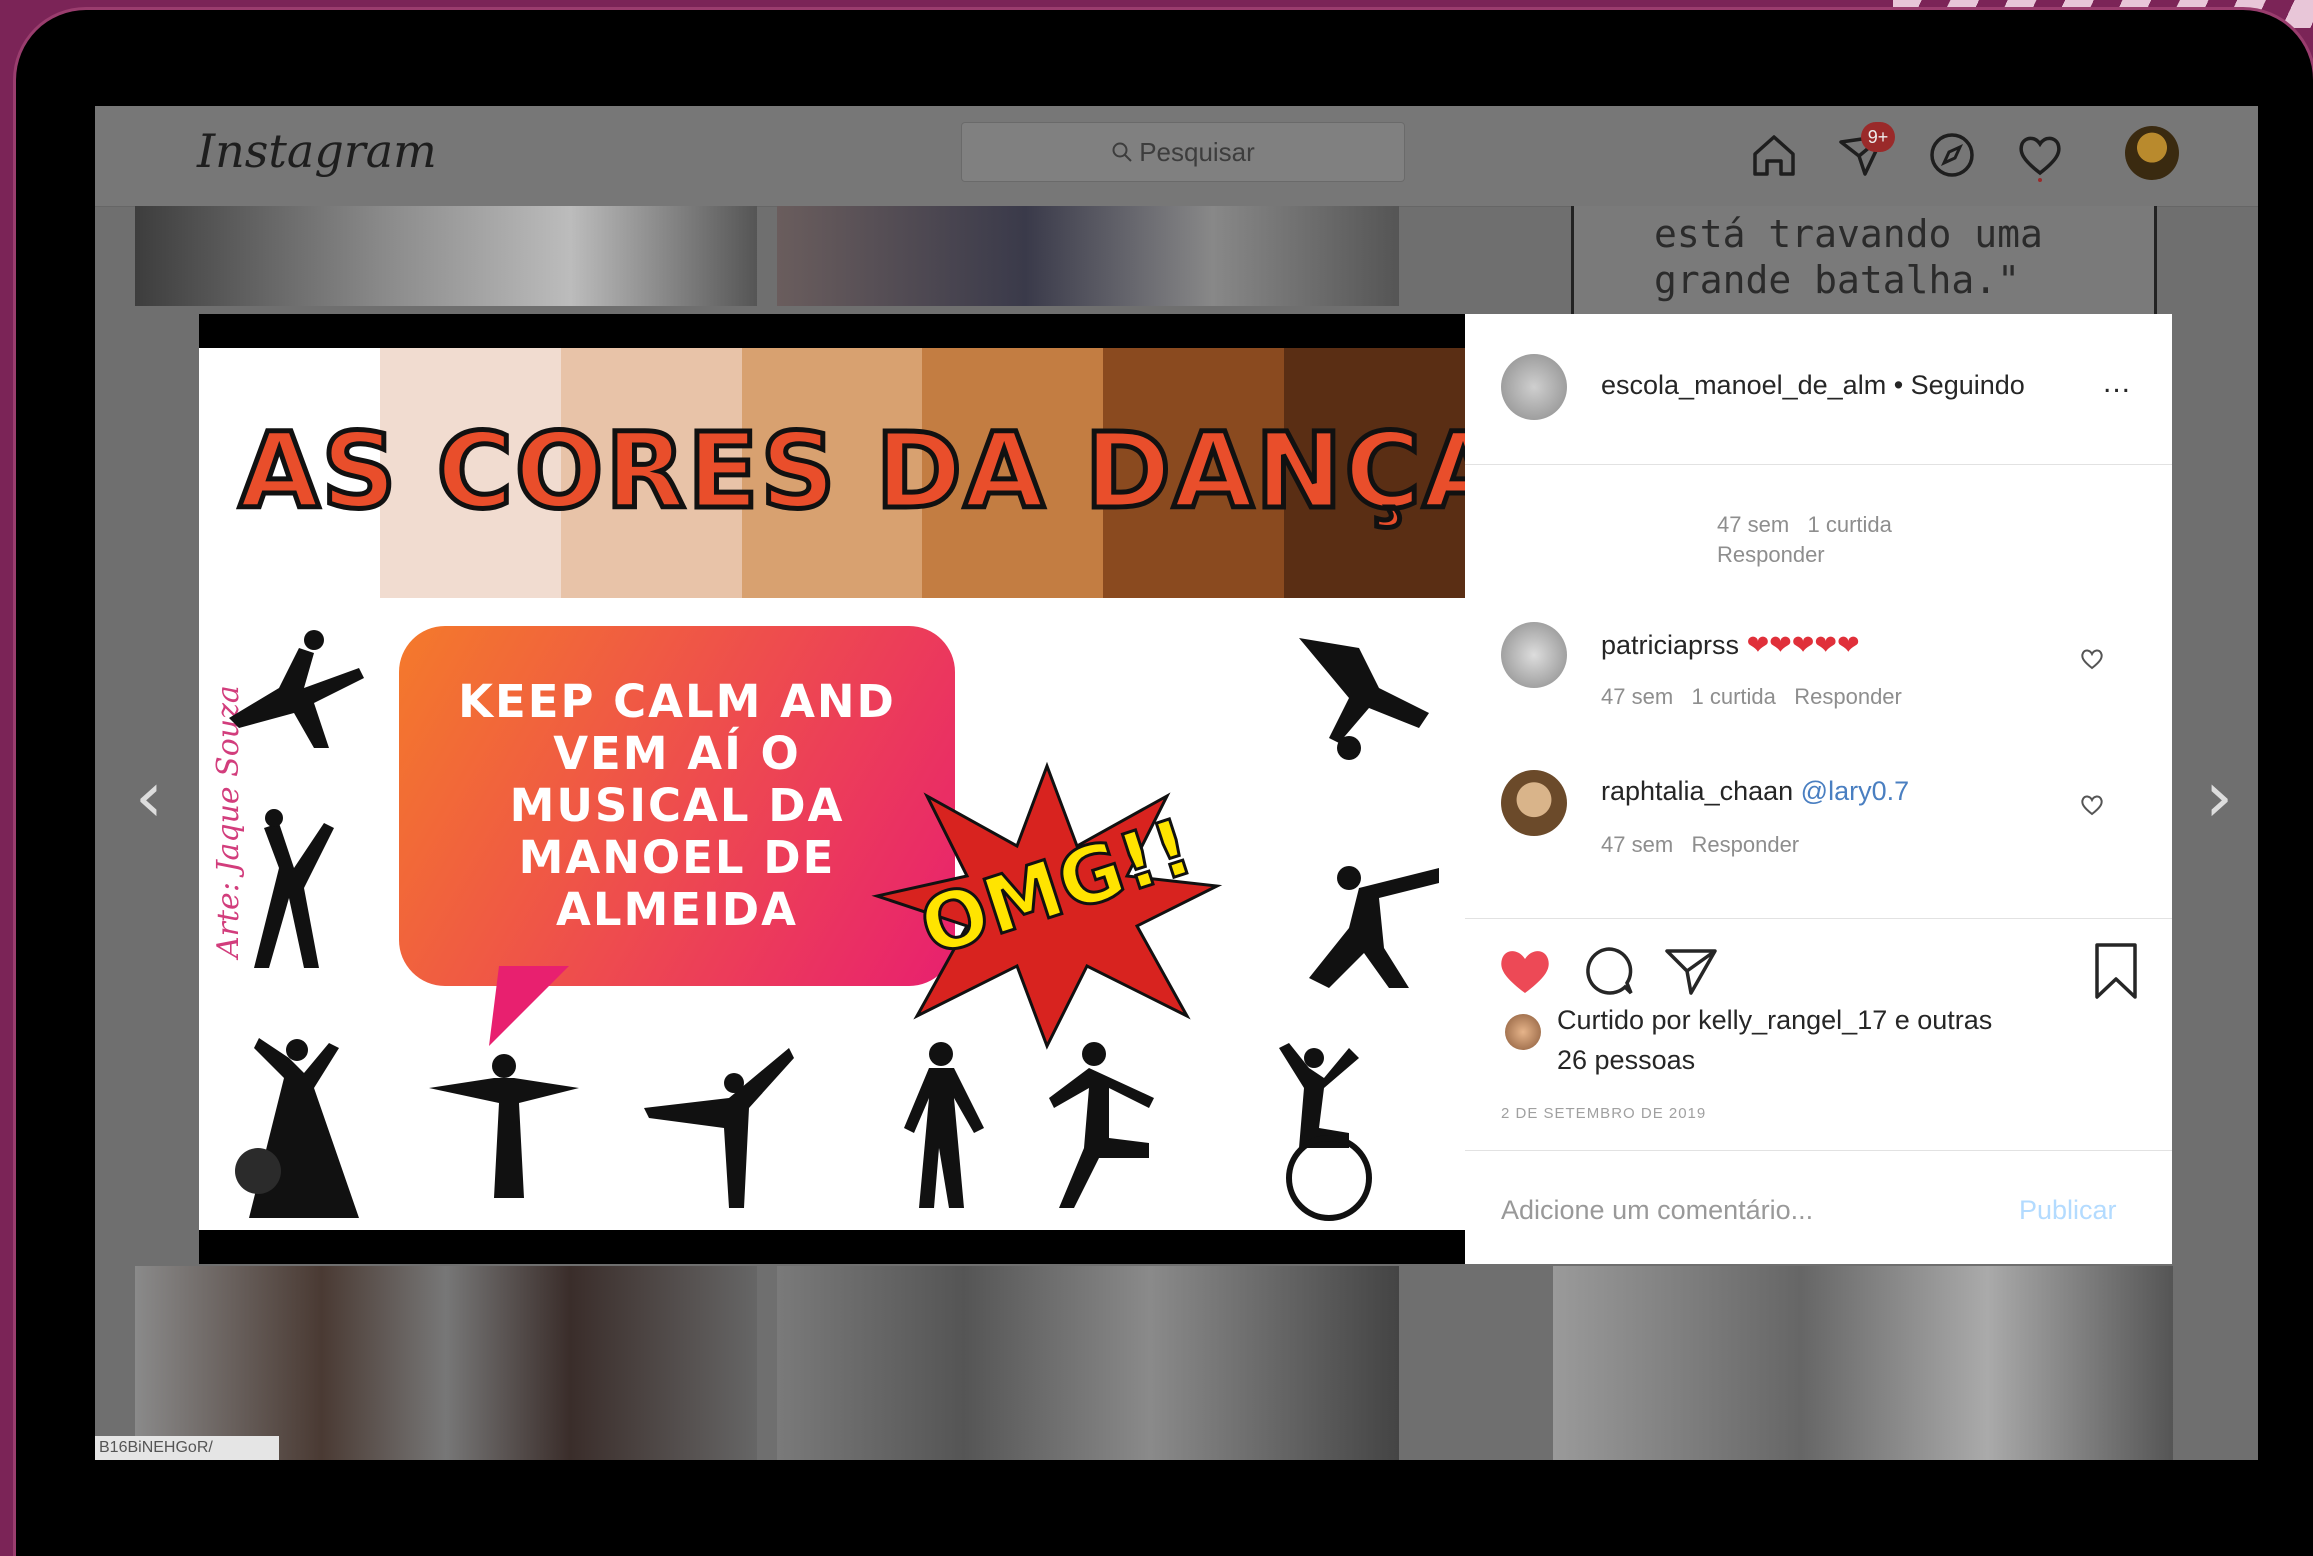 Image resolution: width=2313 pixels, height=1556 pixels. I want to click on share-icon, so click(1691, 971).